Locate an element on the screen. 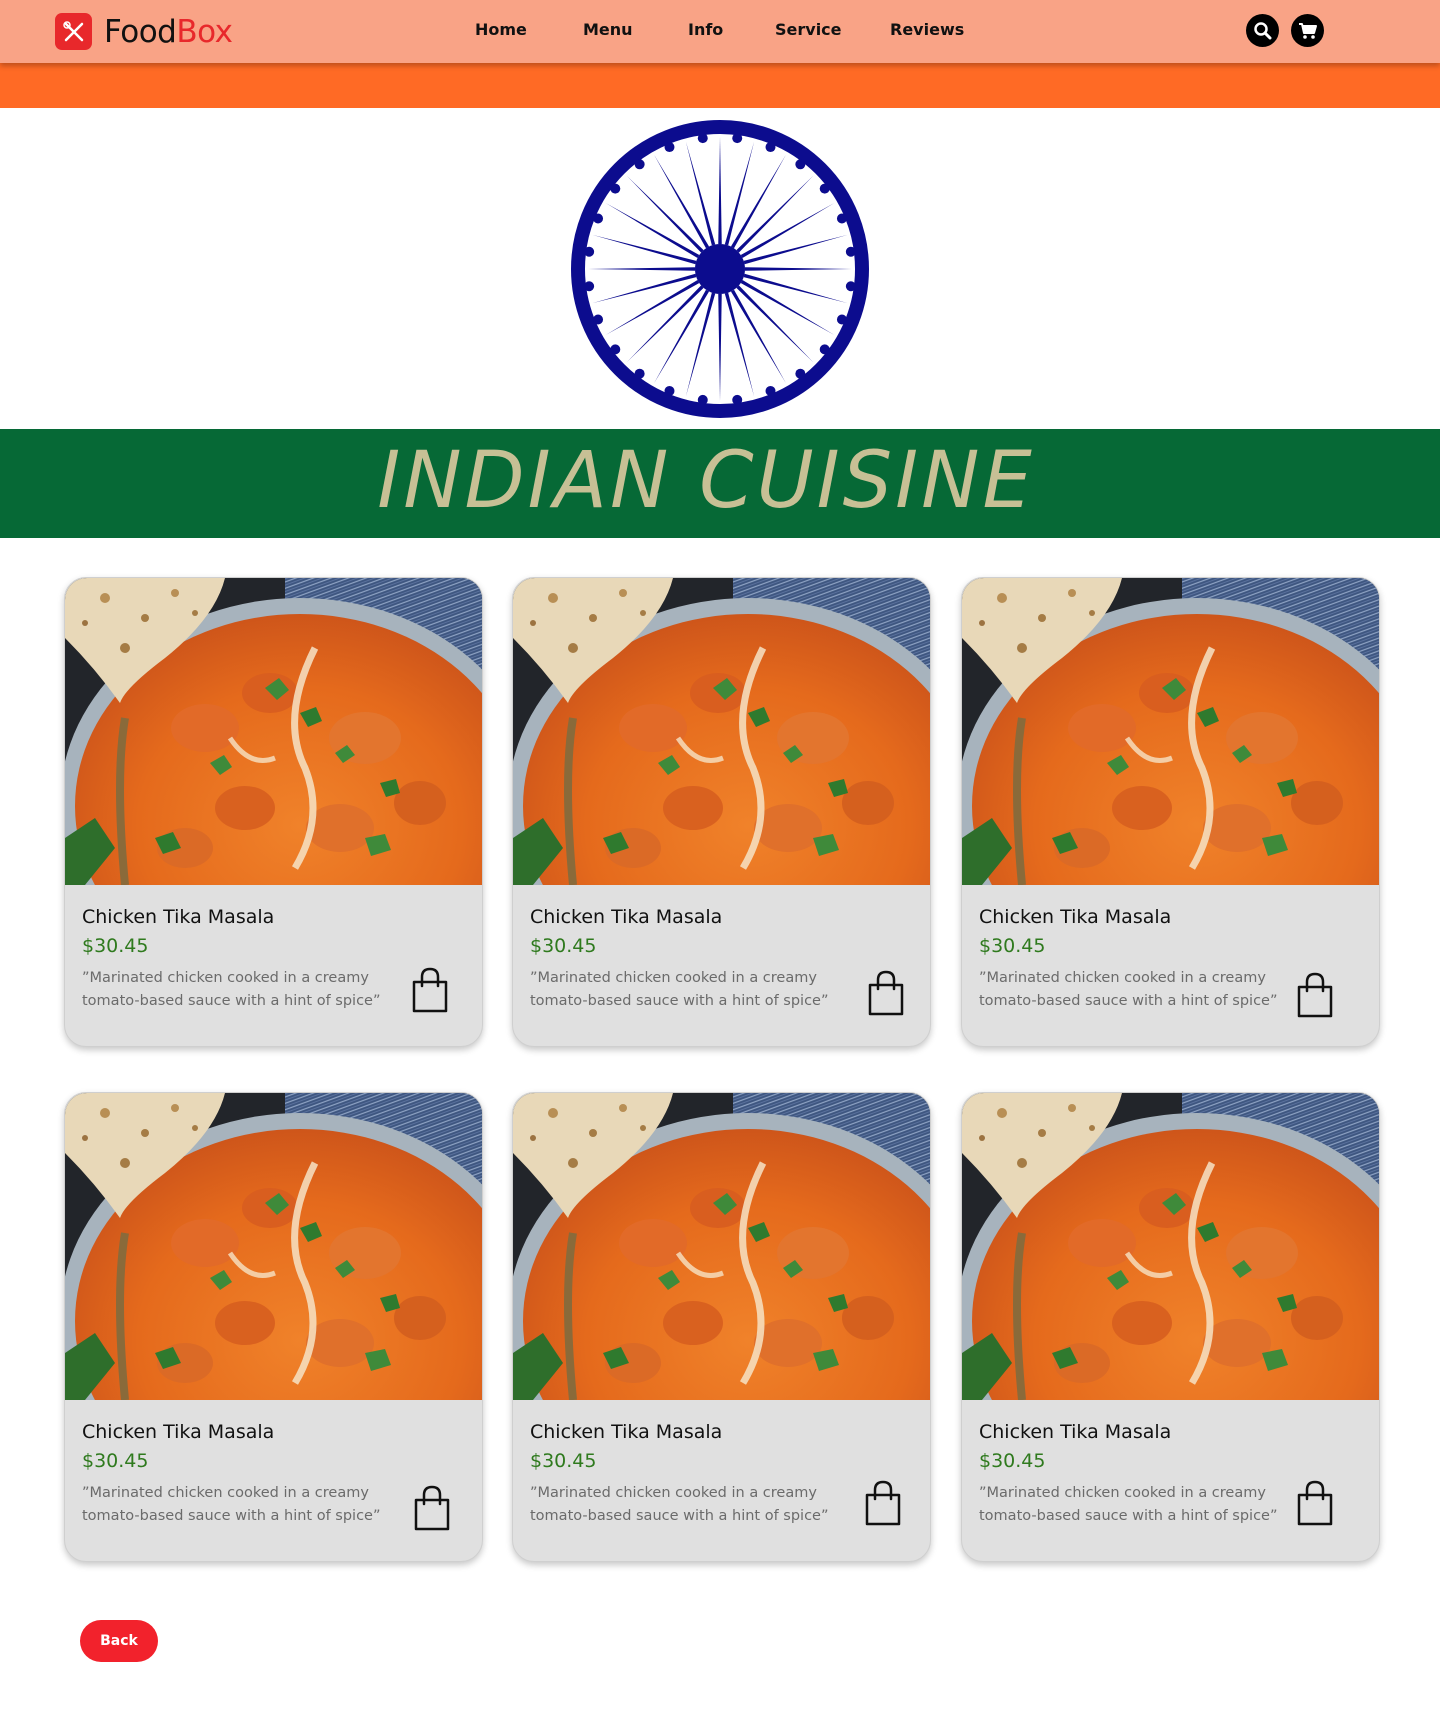 Image resolution: width=1440 pixels, height=1731 pixels. header-navbar: FoodBox Home Menu Info Service Reviews is located at coordinates (720, 31).